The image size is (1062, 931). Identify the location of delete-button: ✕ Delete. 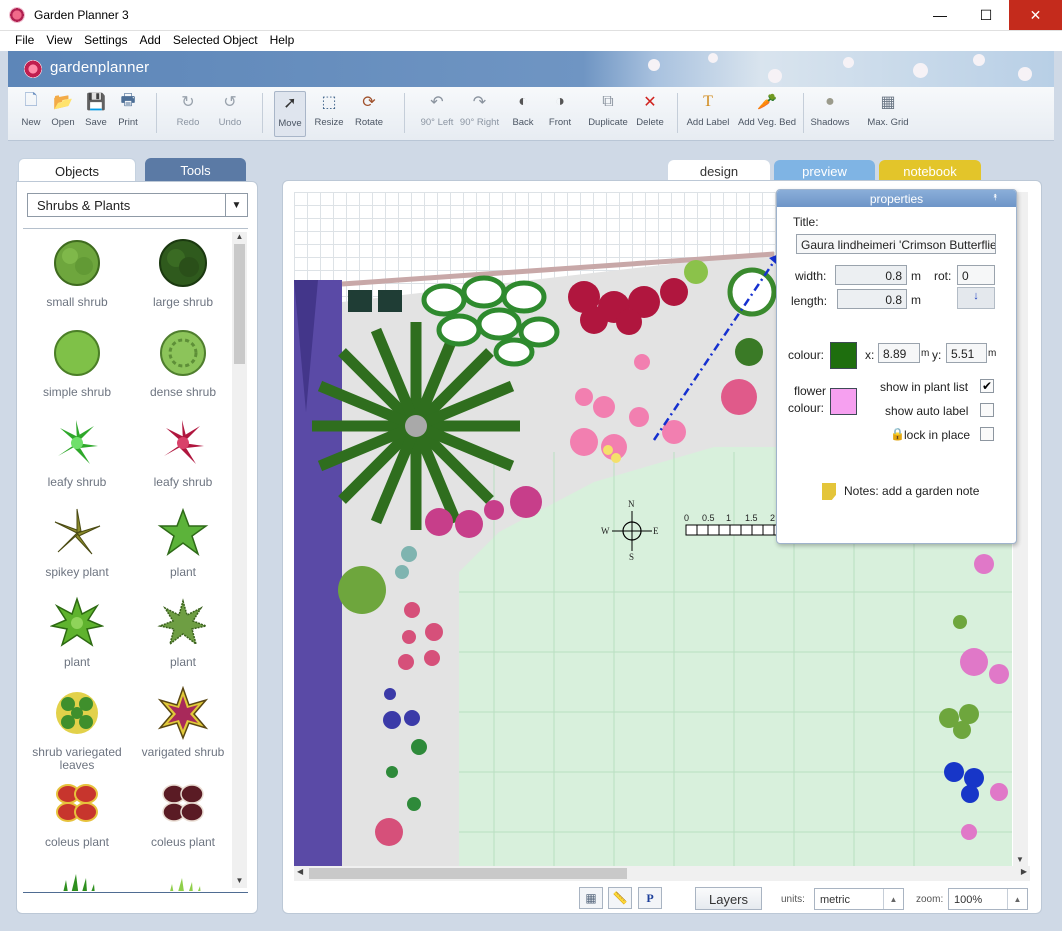
(650, 114).